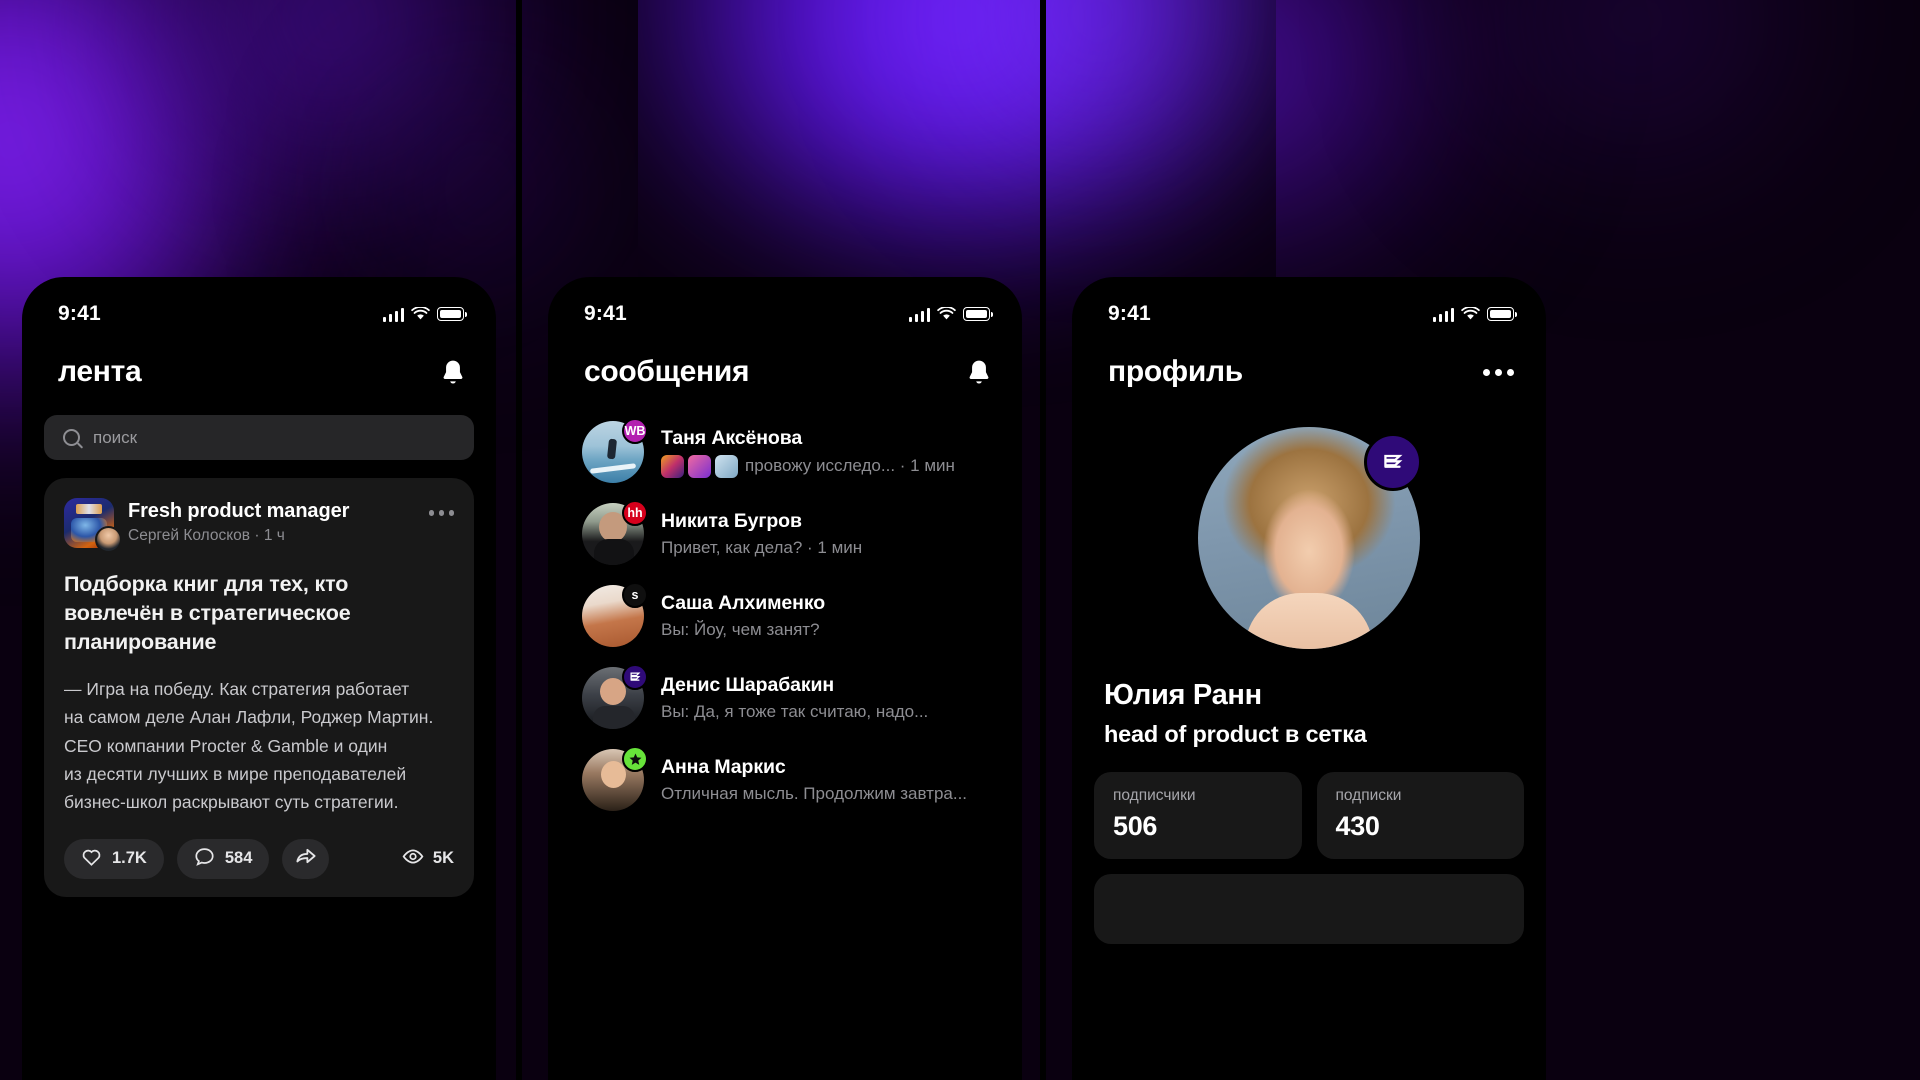  I want to click on sticker-thumbnails, so click(699, 466).